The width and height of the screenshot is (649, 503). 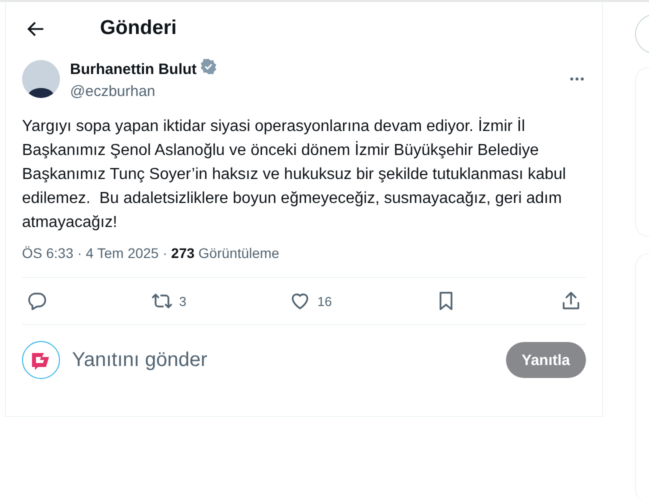 What do you see at coordinates (37, 301) in the screenshot?
I see `reply-icon` at bounding box center [37, 301].